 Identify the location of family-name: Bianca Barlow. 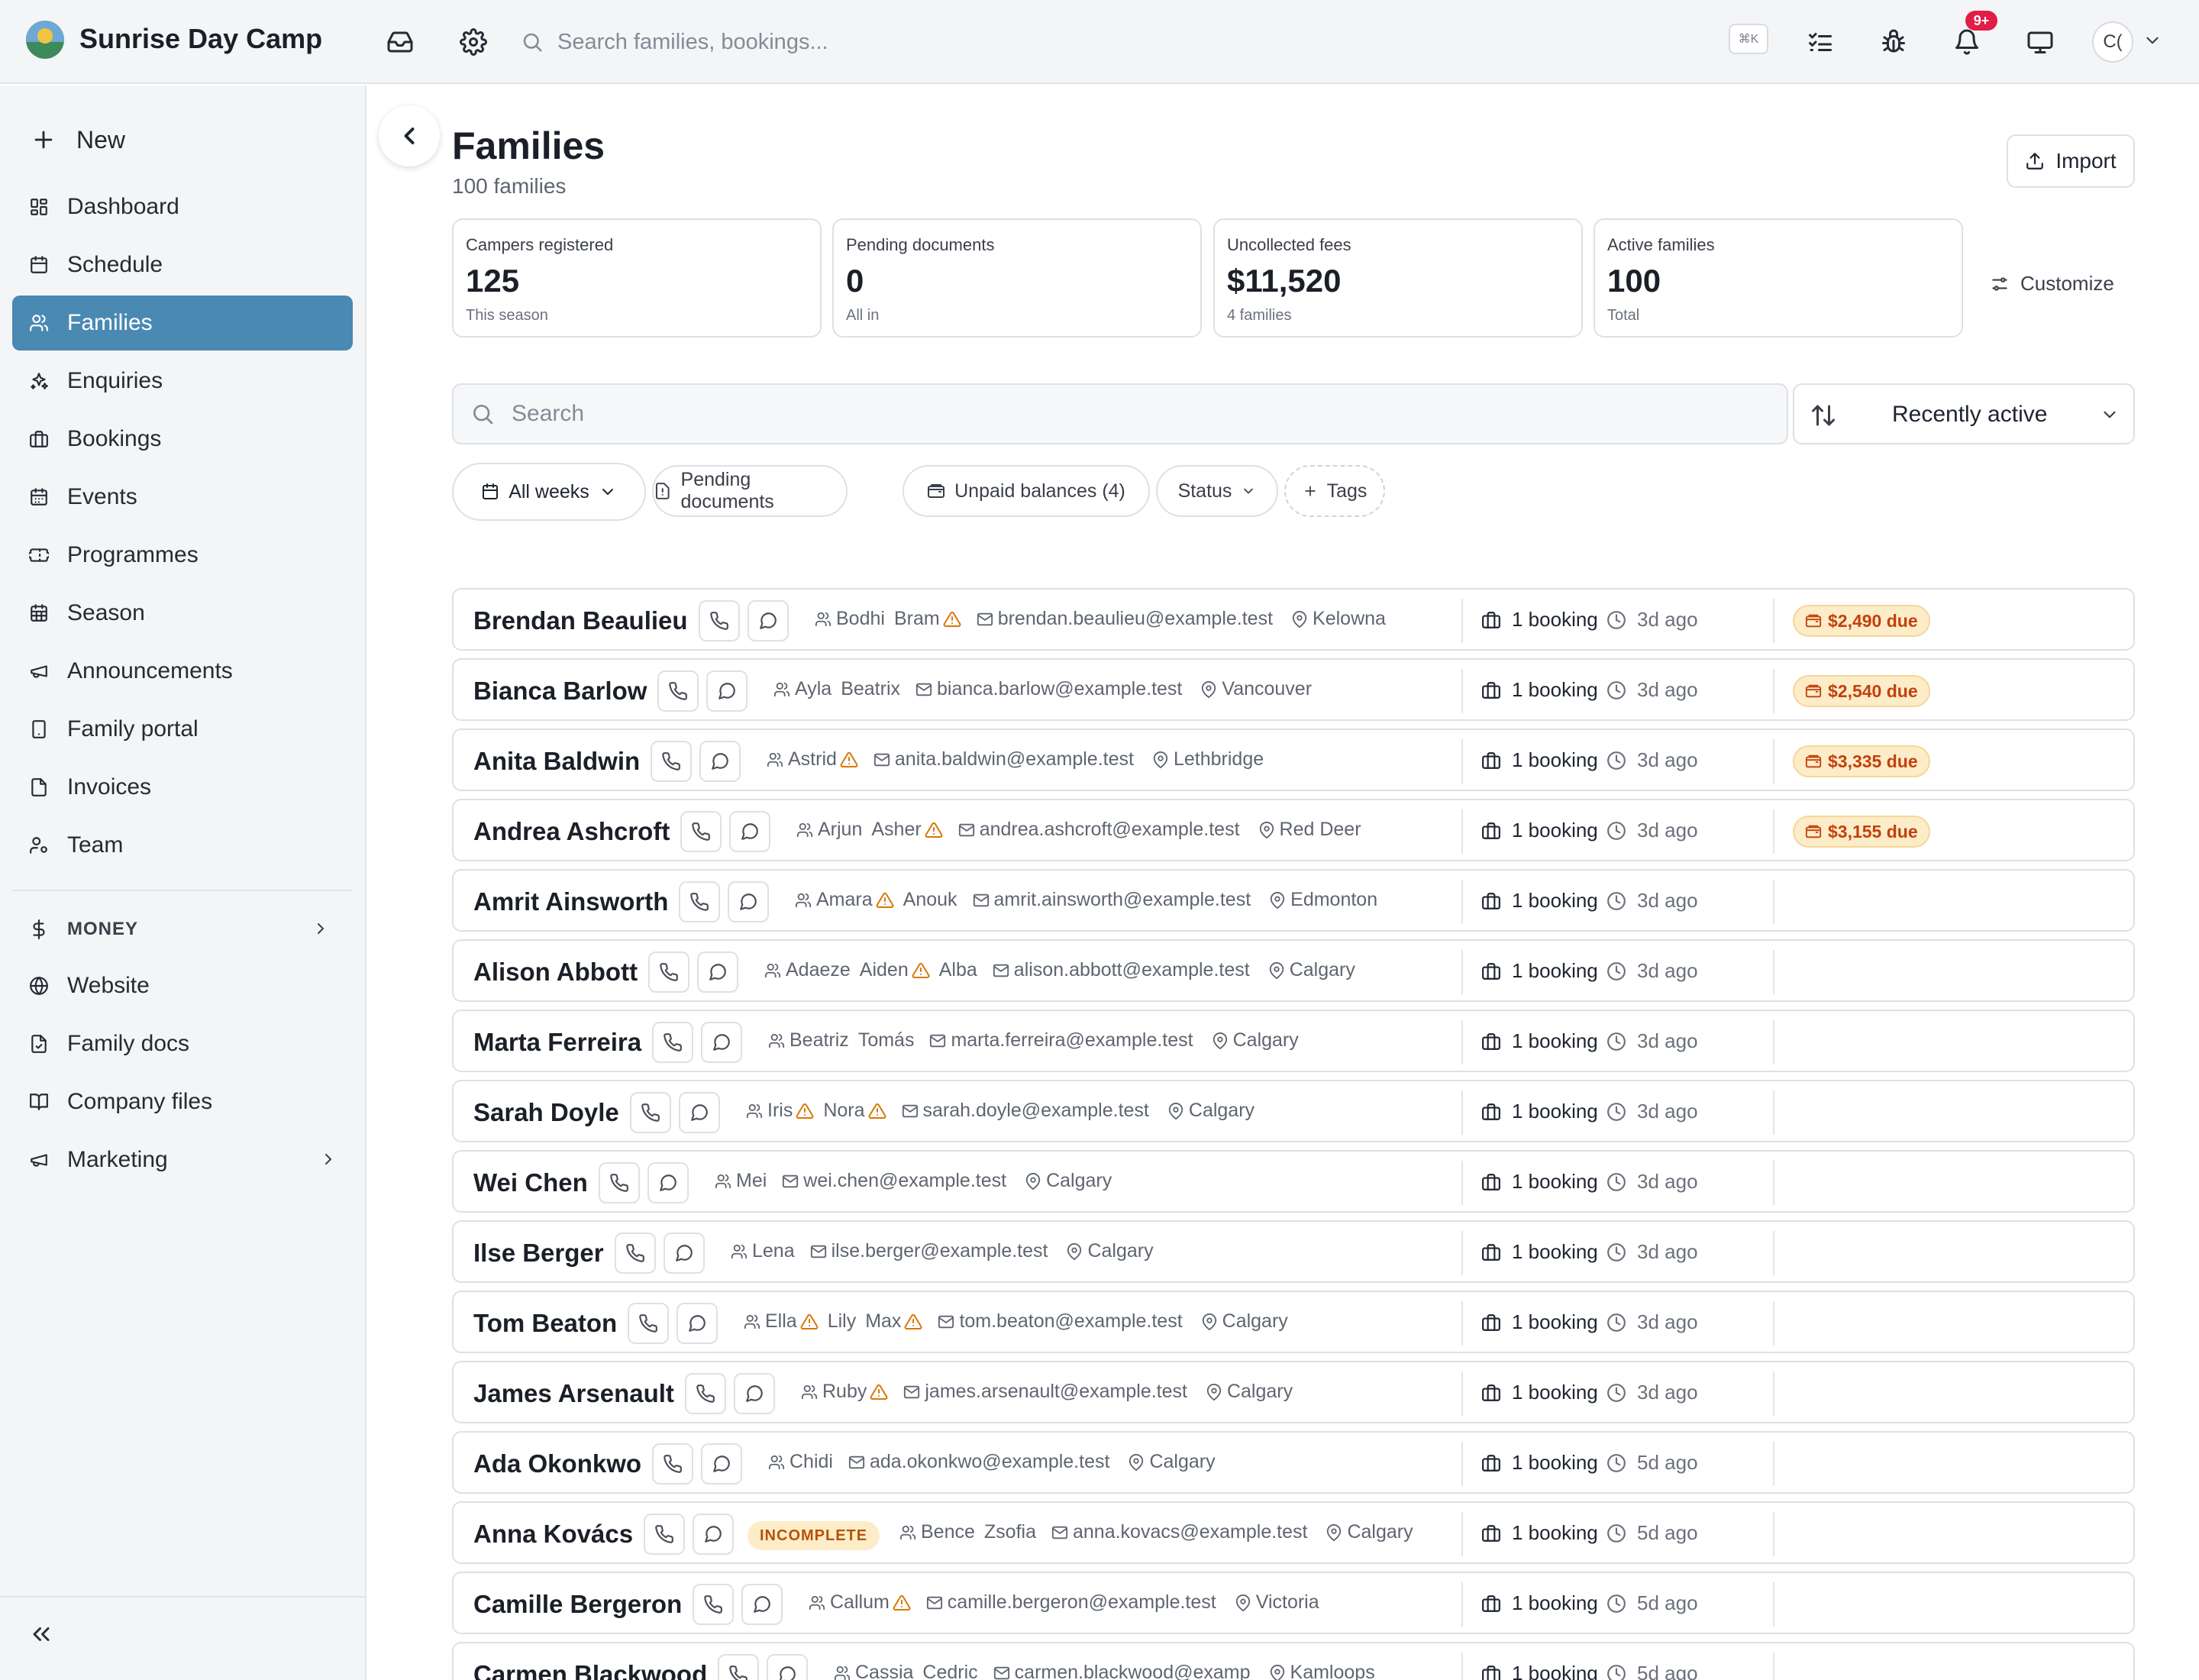
(560, 692).